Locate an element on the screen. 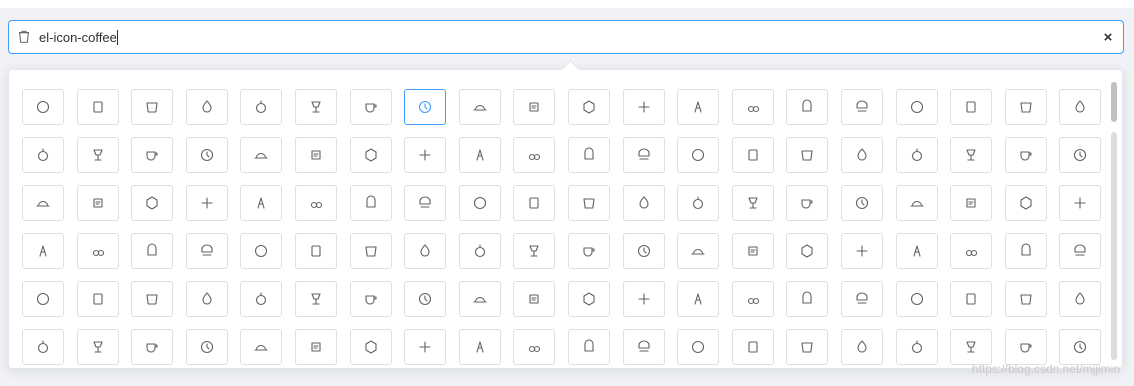 Image resolution: width=1134 pixels, height=386 pixels. icon-option-alarm-clock is located at coordinates (152, 251).